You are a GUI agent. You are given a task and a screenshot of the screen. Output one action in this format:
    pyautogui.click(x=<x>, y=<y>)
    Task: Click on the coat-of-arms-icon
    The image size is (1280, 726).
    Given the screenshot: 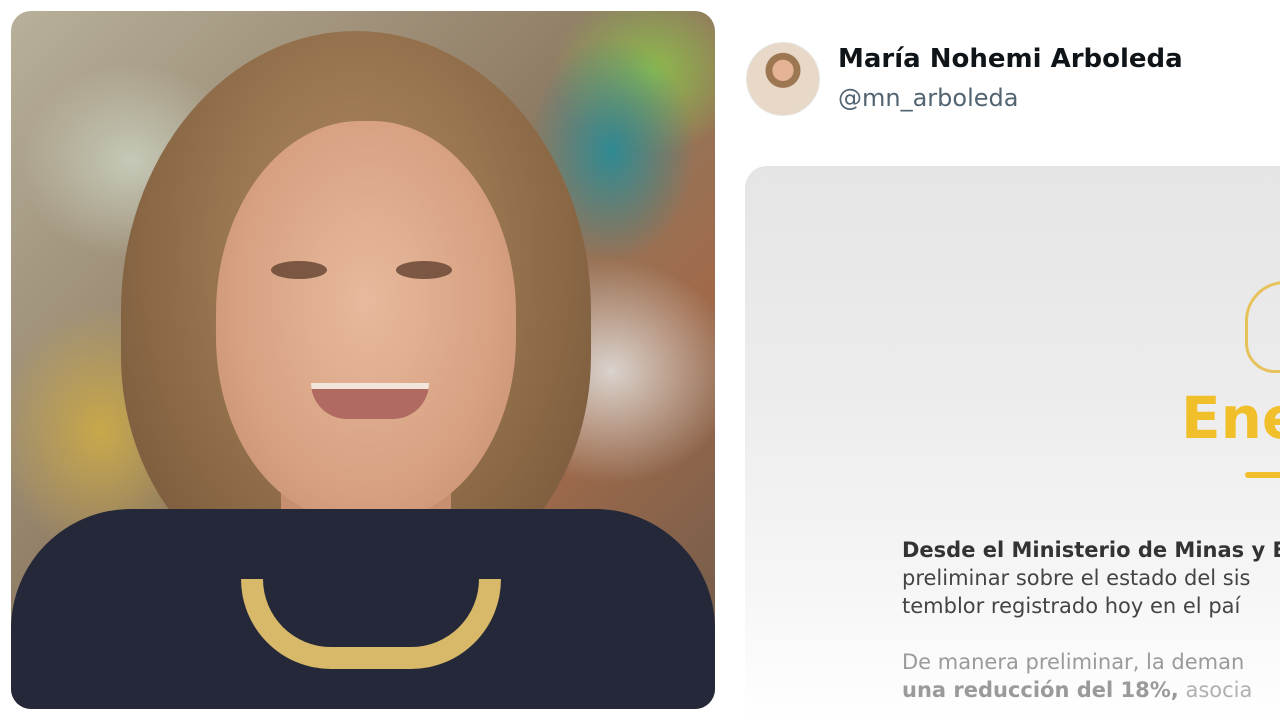 What is the action you would take?
    pyautogui.click(x=1262, y=327)
    